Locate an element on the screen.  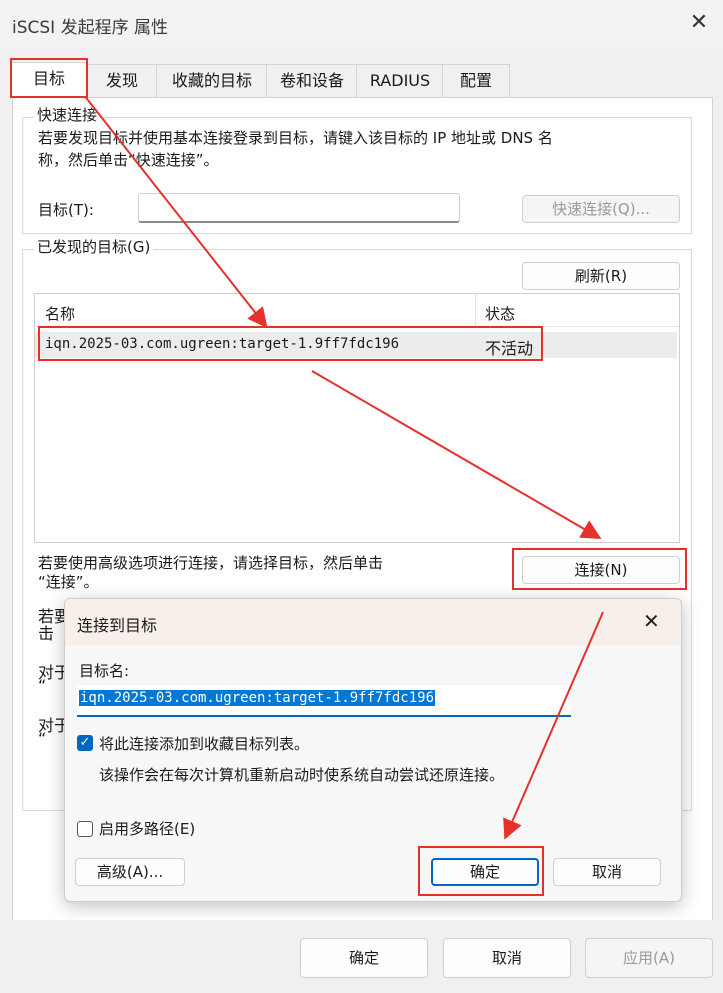
add-favorite-note: 该操作会在每次计算机重新启动时使系统自动尝试还原连接。 is located at coordinates (302, 775).